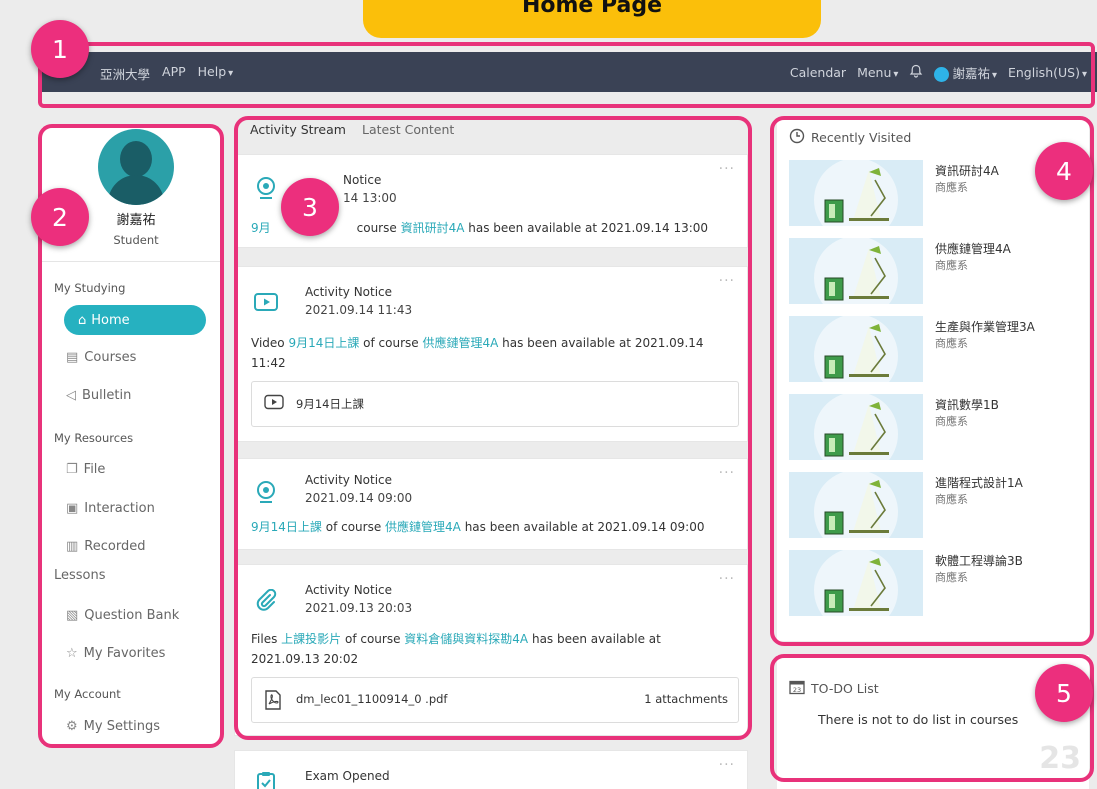 The width and height of the screenshot is (1097, 789). Describe the element at coordinates (298, 129) in the screenshot. I see `tab-activity-stream: Activity Stream` at that location.